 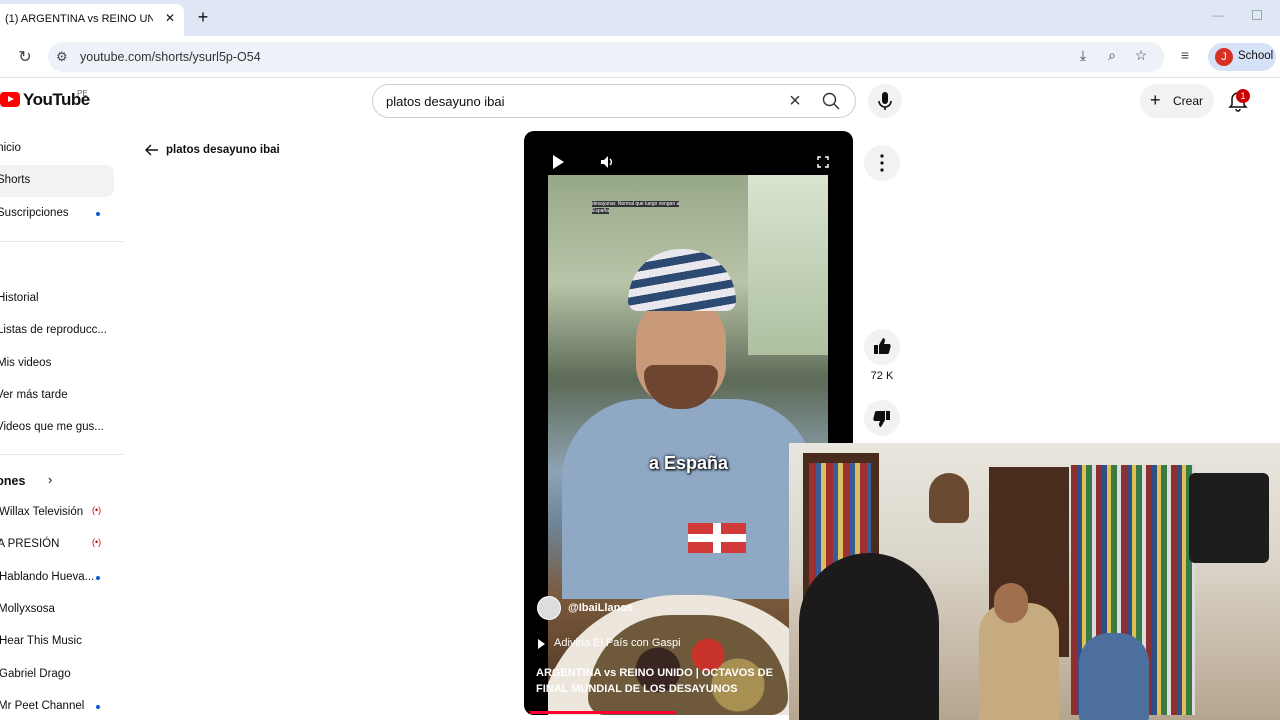 I want to click on sidebar-item-inicio: Inicio, so click(x=57, y=149).